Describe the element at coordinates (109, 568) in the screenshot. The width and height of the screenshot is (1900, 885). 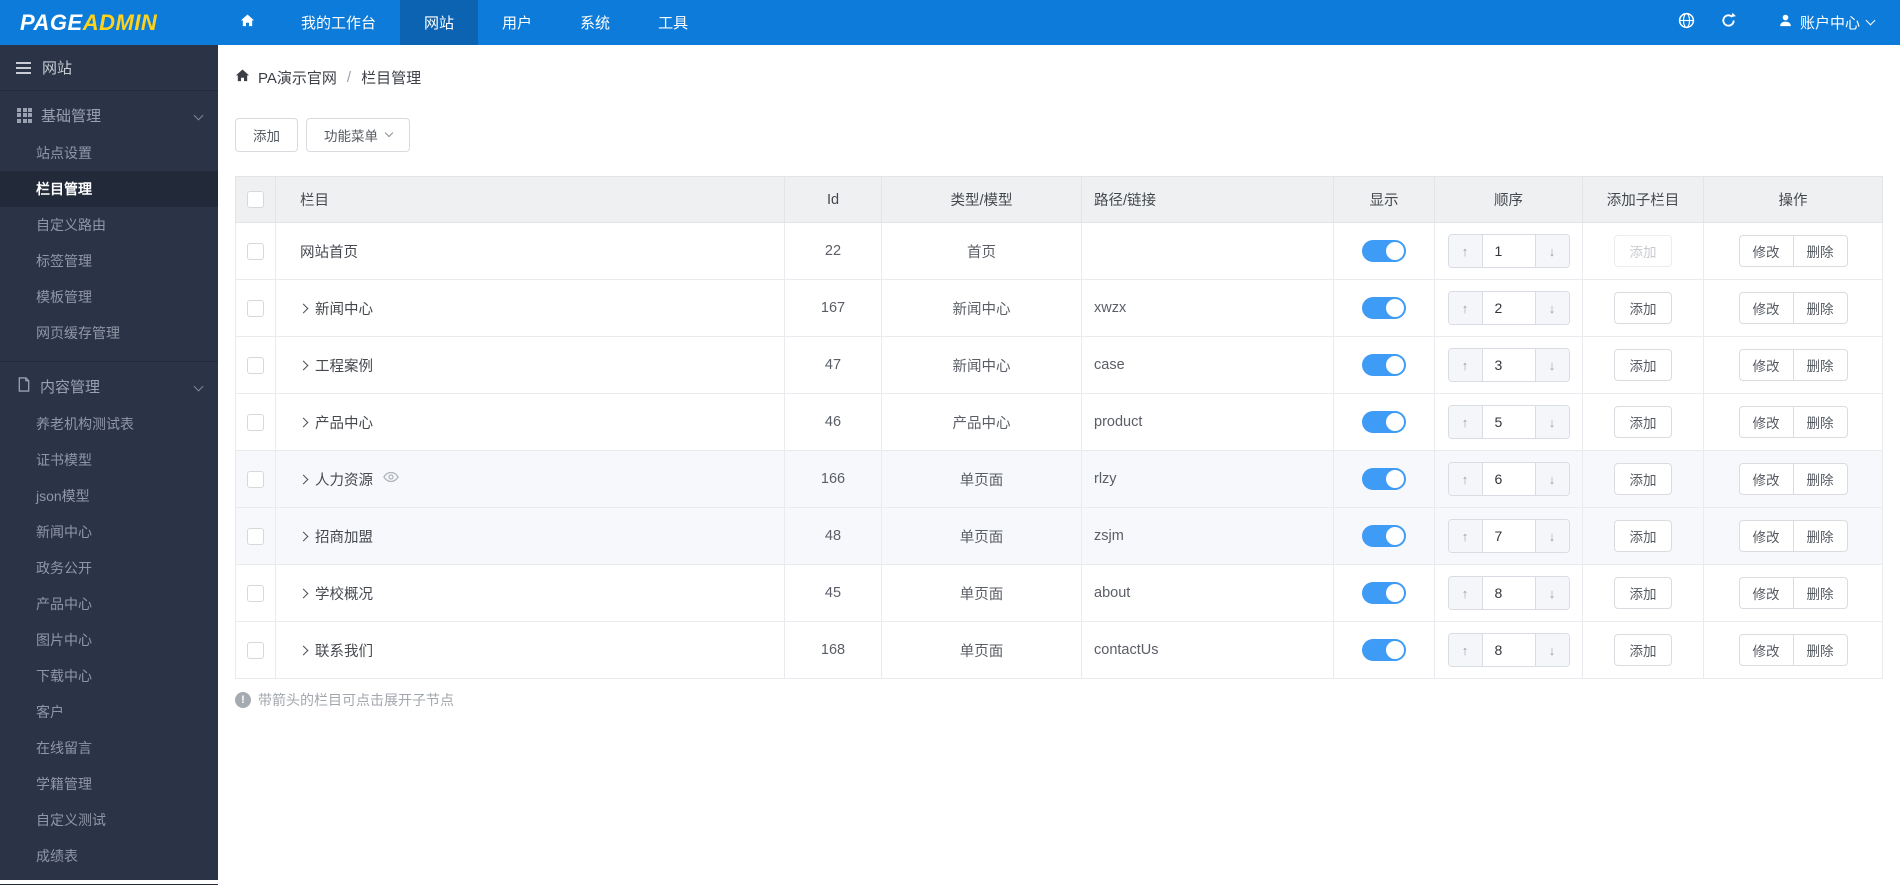
I see `sidebar-item: 政务公开` at that location.